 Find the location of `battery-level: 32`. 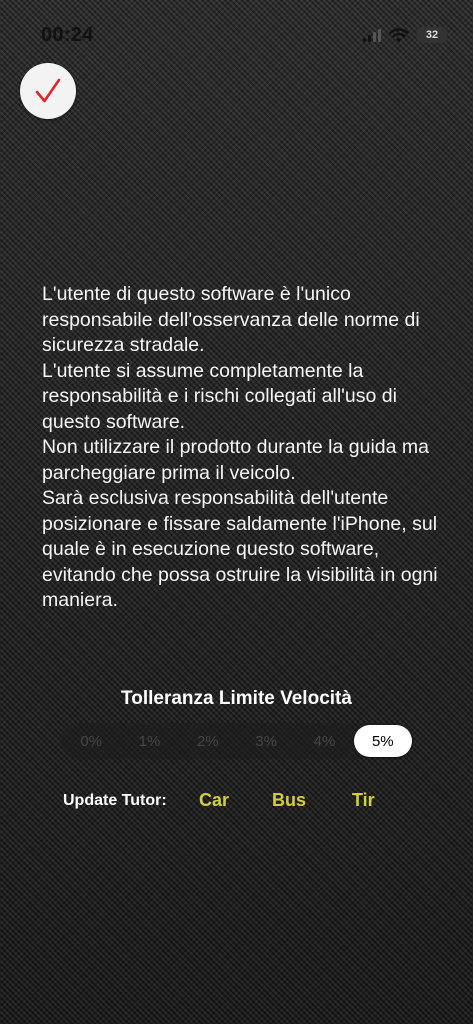

battery-level: 32 is located at coordinates (432, 35).